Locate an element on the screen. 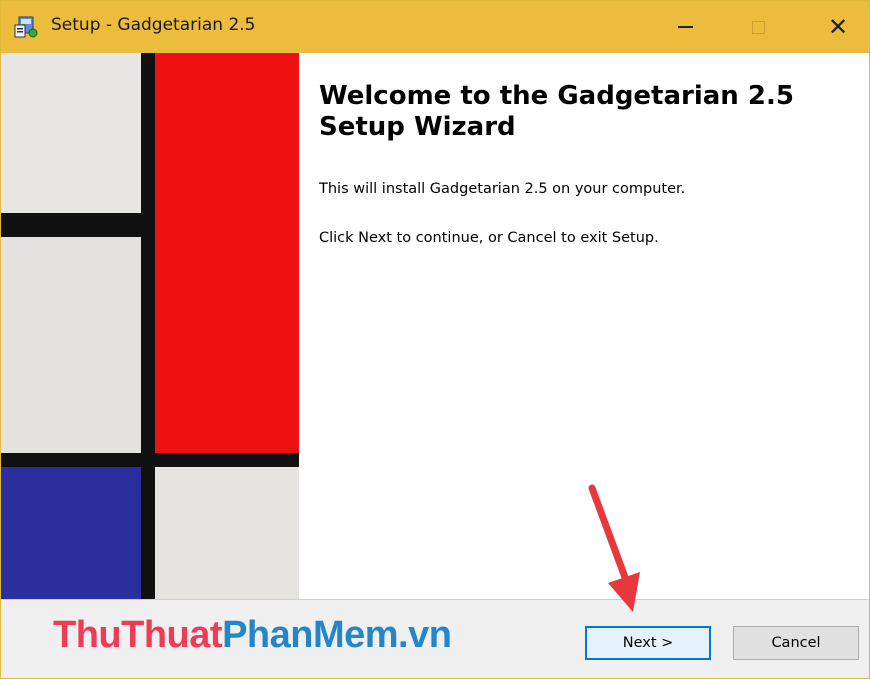 This screenshot has height=679, width=870. next-button: Next > is located at coordinates (648, 643).